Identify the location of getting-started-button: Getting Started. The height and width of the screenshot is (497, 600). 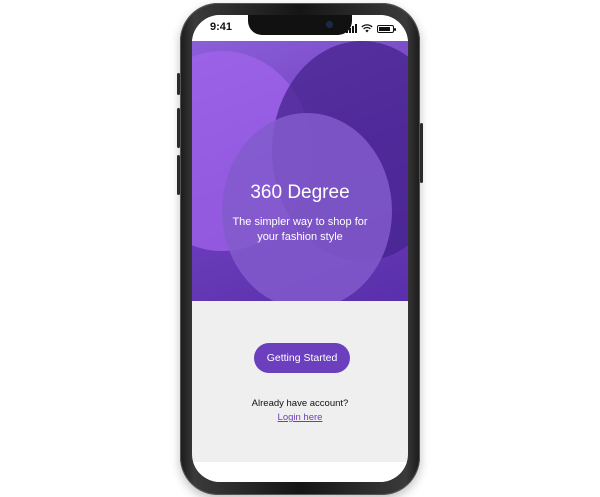
(302, 358).